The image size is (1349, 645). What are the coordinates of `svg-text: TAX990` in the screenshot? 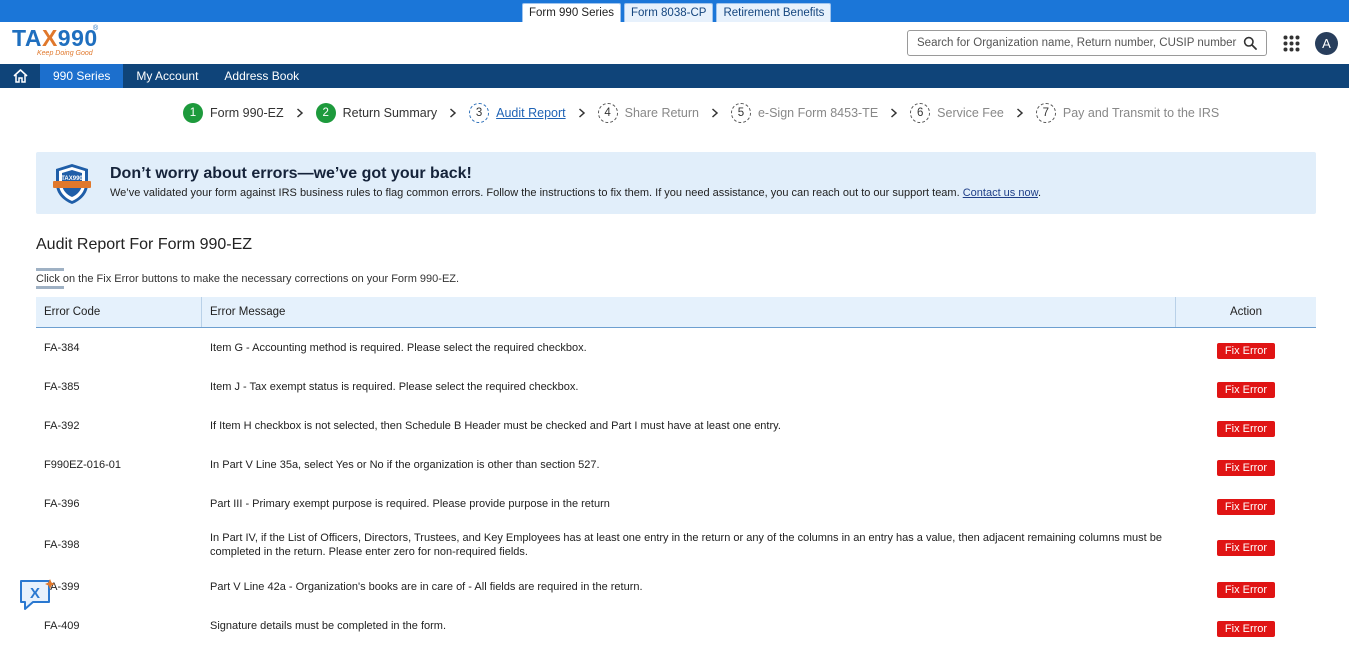 It's located at (72, 179).